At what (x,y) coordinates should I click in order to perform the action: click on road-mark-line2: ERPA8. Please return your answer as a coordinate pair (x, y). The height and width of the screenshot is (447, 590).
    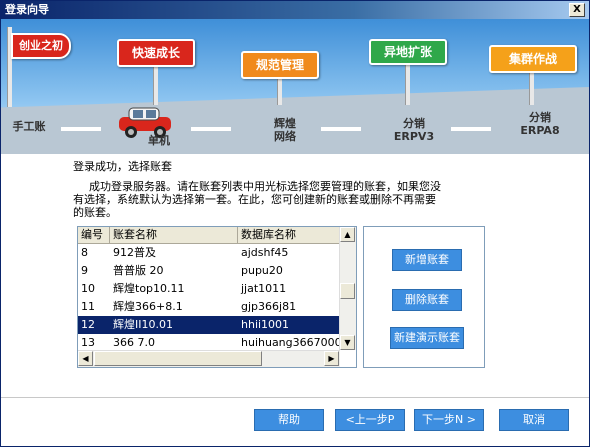
    Looking at the image, I should click on (540, 130).